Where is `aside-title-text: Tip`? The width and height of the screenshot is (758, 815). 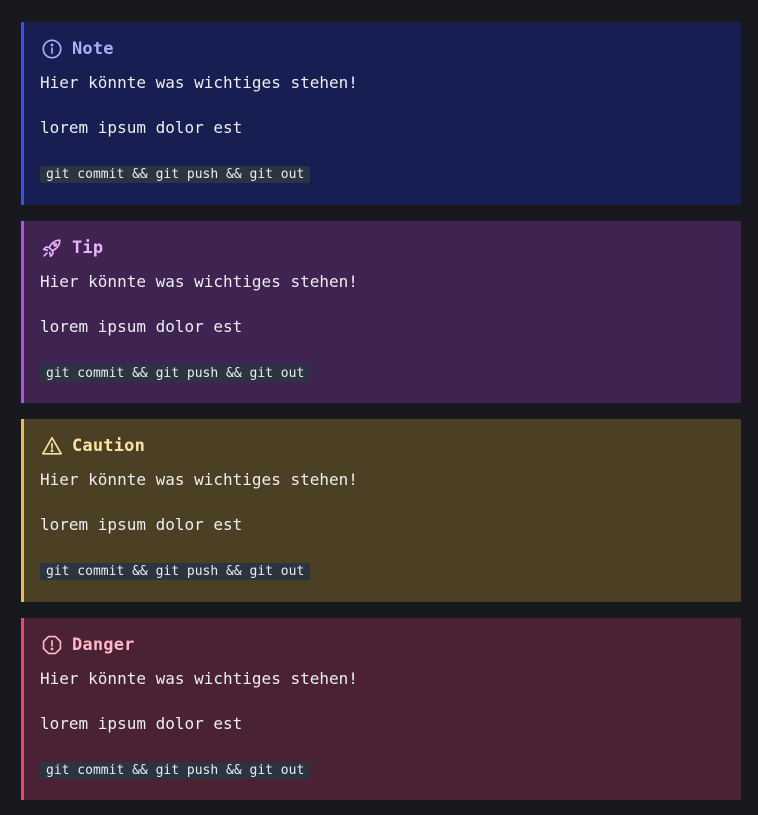
aside-title-text: Tip is located at coordinates (88, 248).